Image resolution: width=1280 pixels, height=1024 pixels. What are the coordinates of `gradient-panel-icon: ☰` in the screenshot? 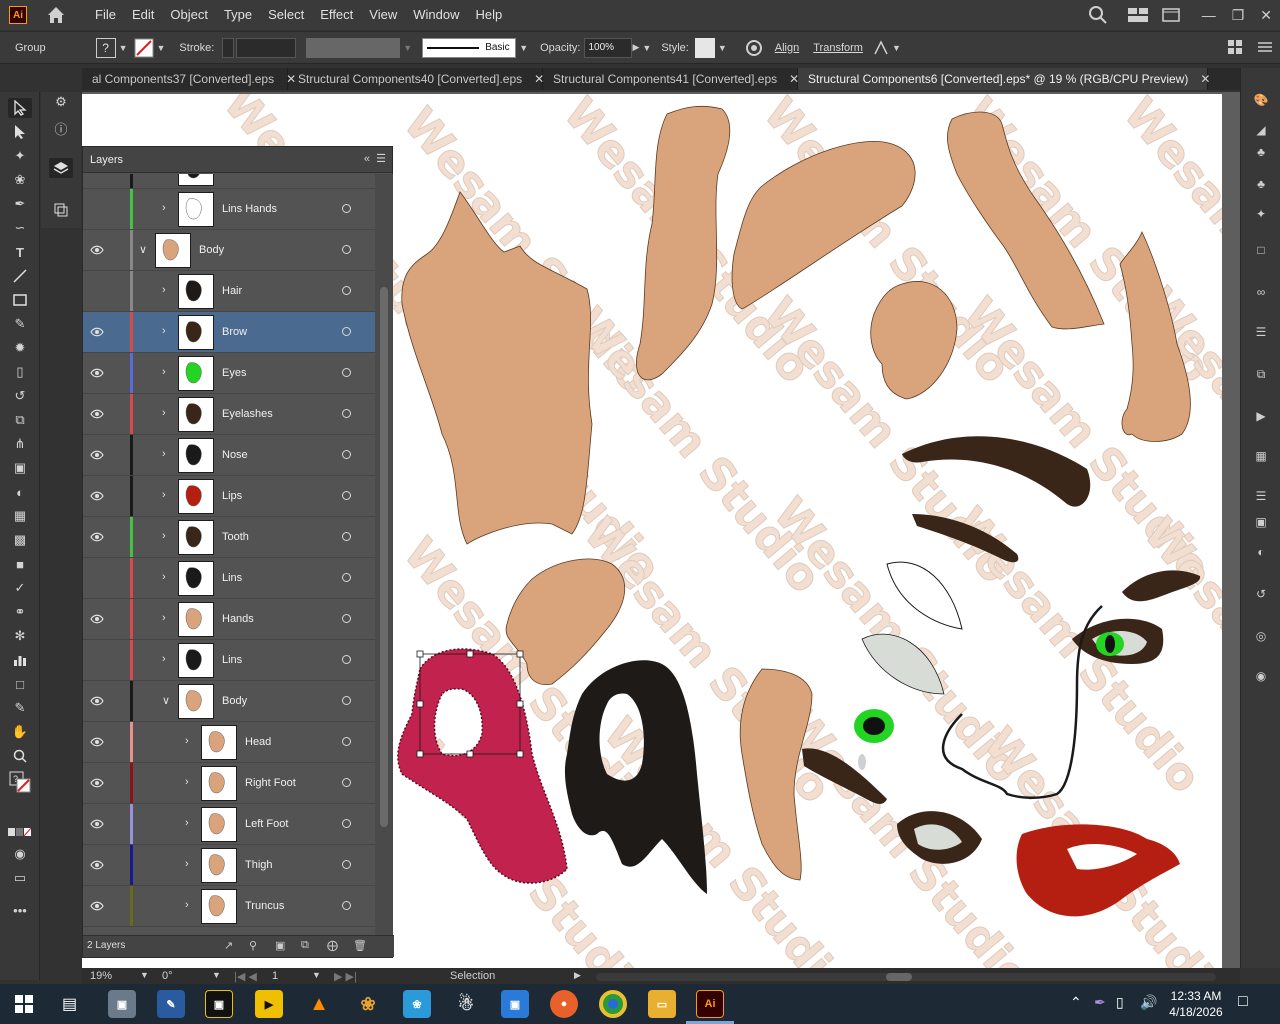 It's located at (1261, 496).